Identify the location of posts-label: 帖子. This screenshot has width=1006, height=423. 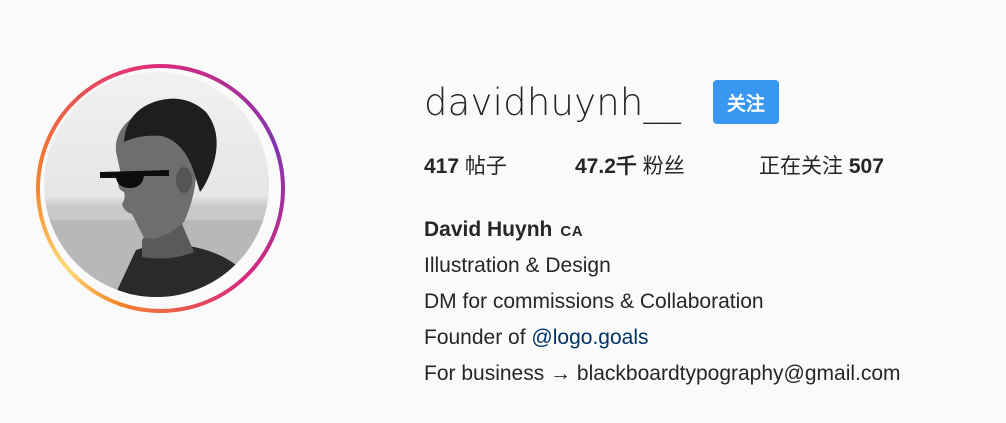
(485, 166).